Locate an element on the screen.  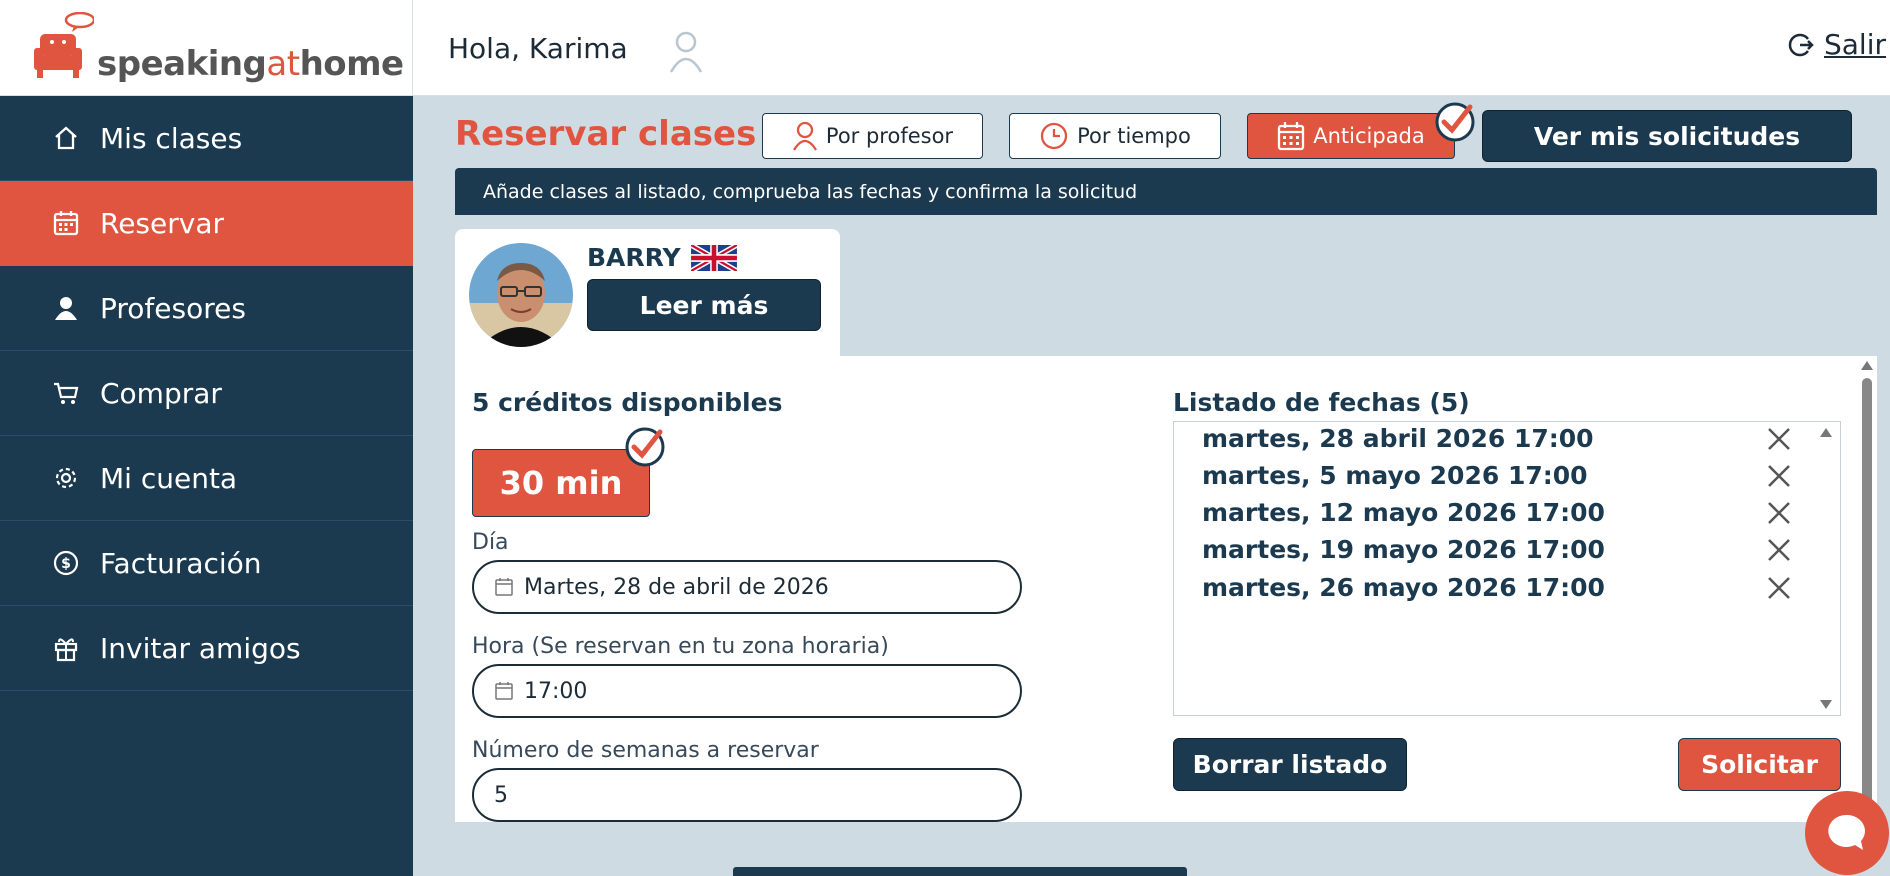
date-text: martes, 28 abril 2026 17:00 is located at coordinates (1398, 438).